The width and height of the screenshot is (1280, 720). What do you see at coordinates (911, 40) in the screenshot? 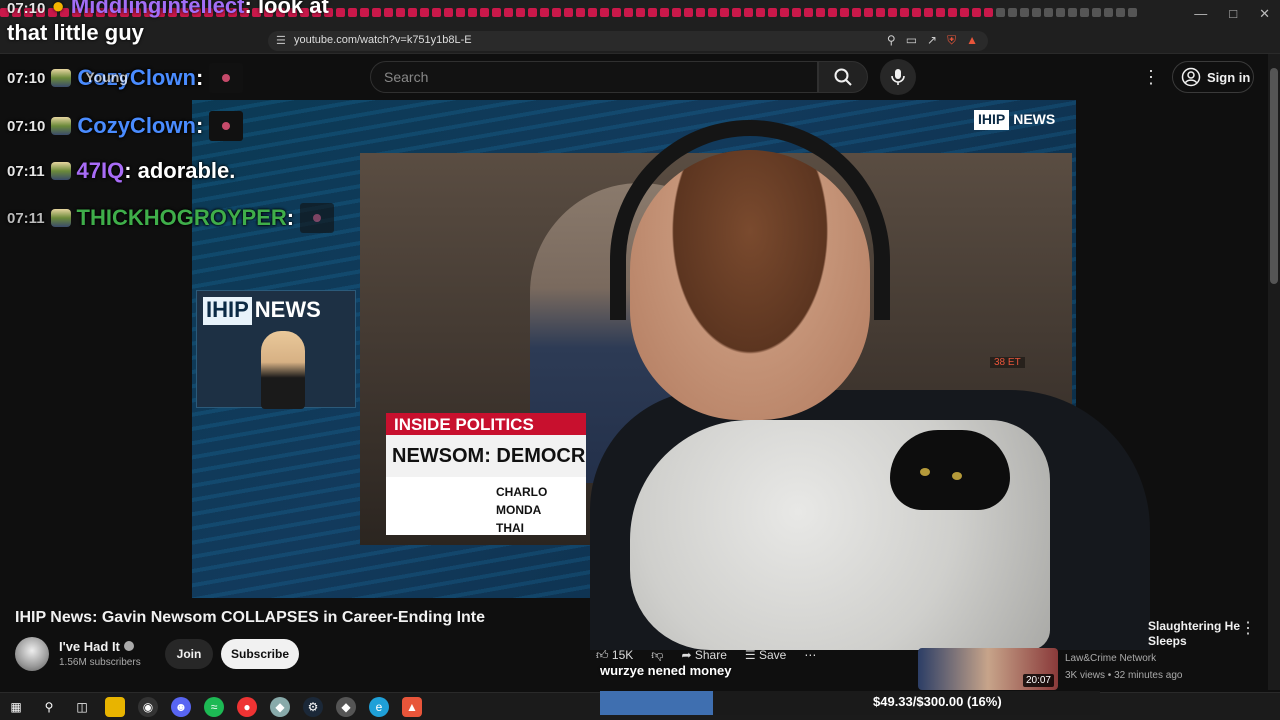
I see `cast-icon: ▭` at bounding box center [911, 40].